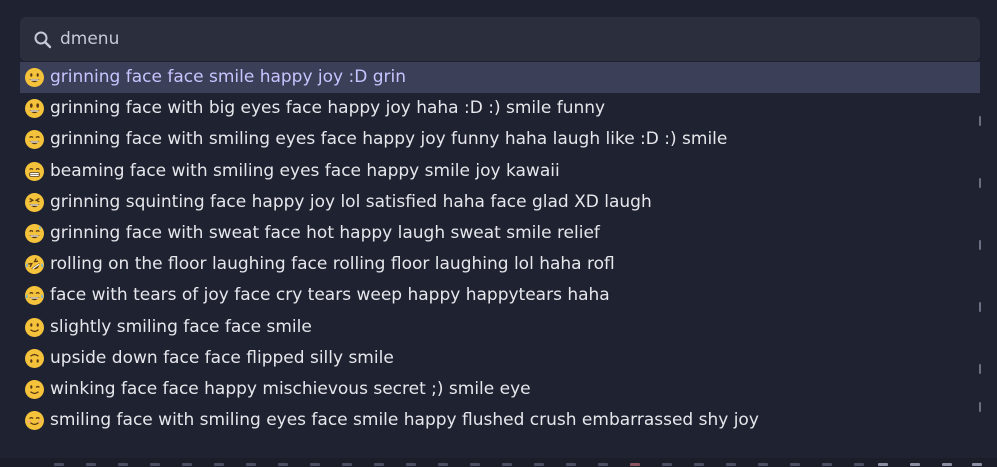 The width and height of the screenshot is (997, 467). Describe the element at coordinates (34, 171) in the screenshot. I see `beaming-face-icon` at that location.